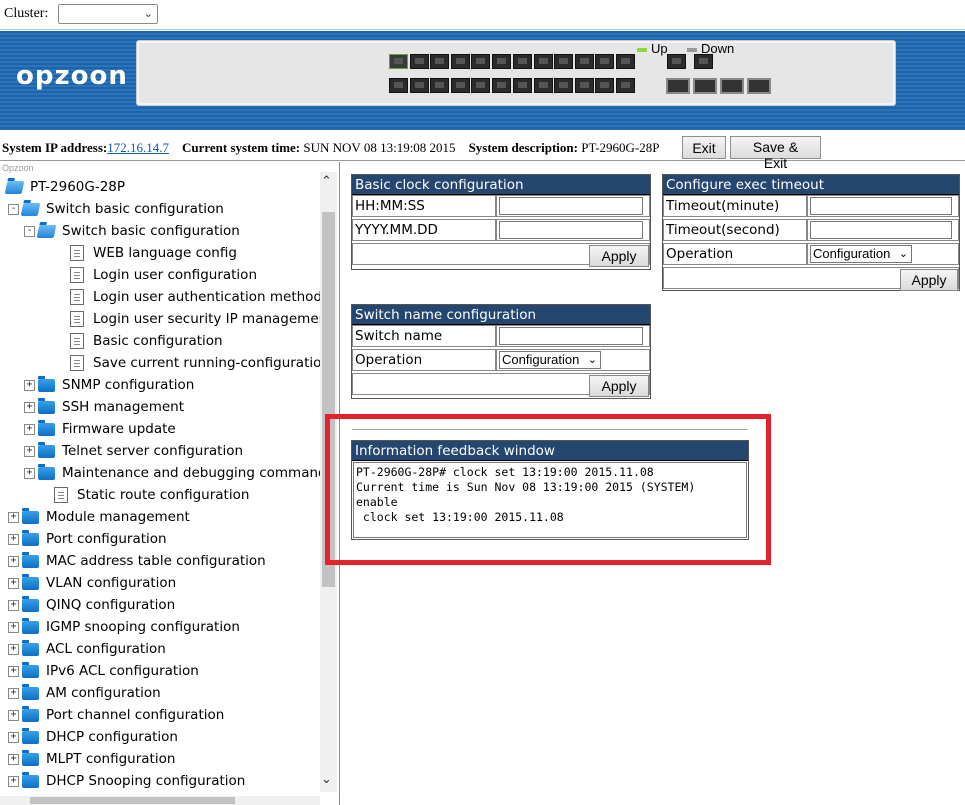 The height and width of the screenshot is (805, 965). I want to click on tree-item: + VLAN configuration, so click(92, 583).